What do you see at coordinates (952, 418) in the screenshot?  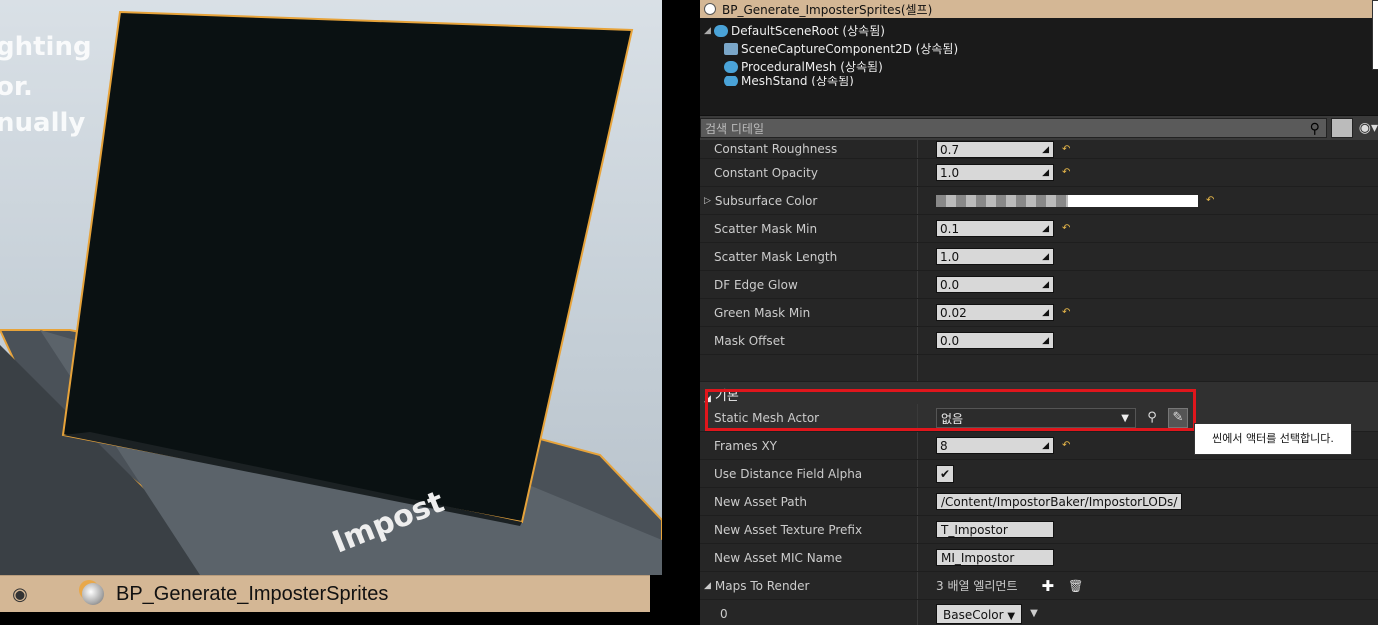 I see `dropdown-value: 없음` at bounding box center [952, 418].